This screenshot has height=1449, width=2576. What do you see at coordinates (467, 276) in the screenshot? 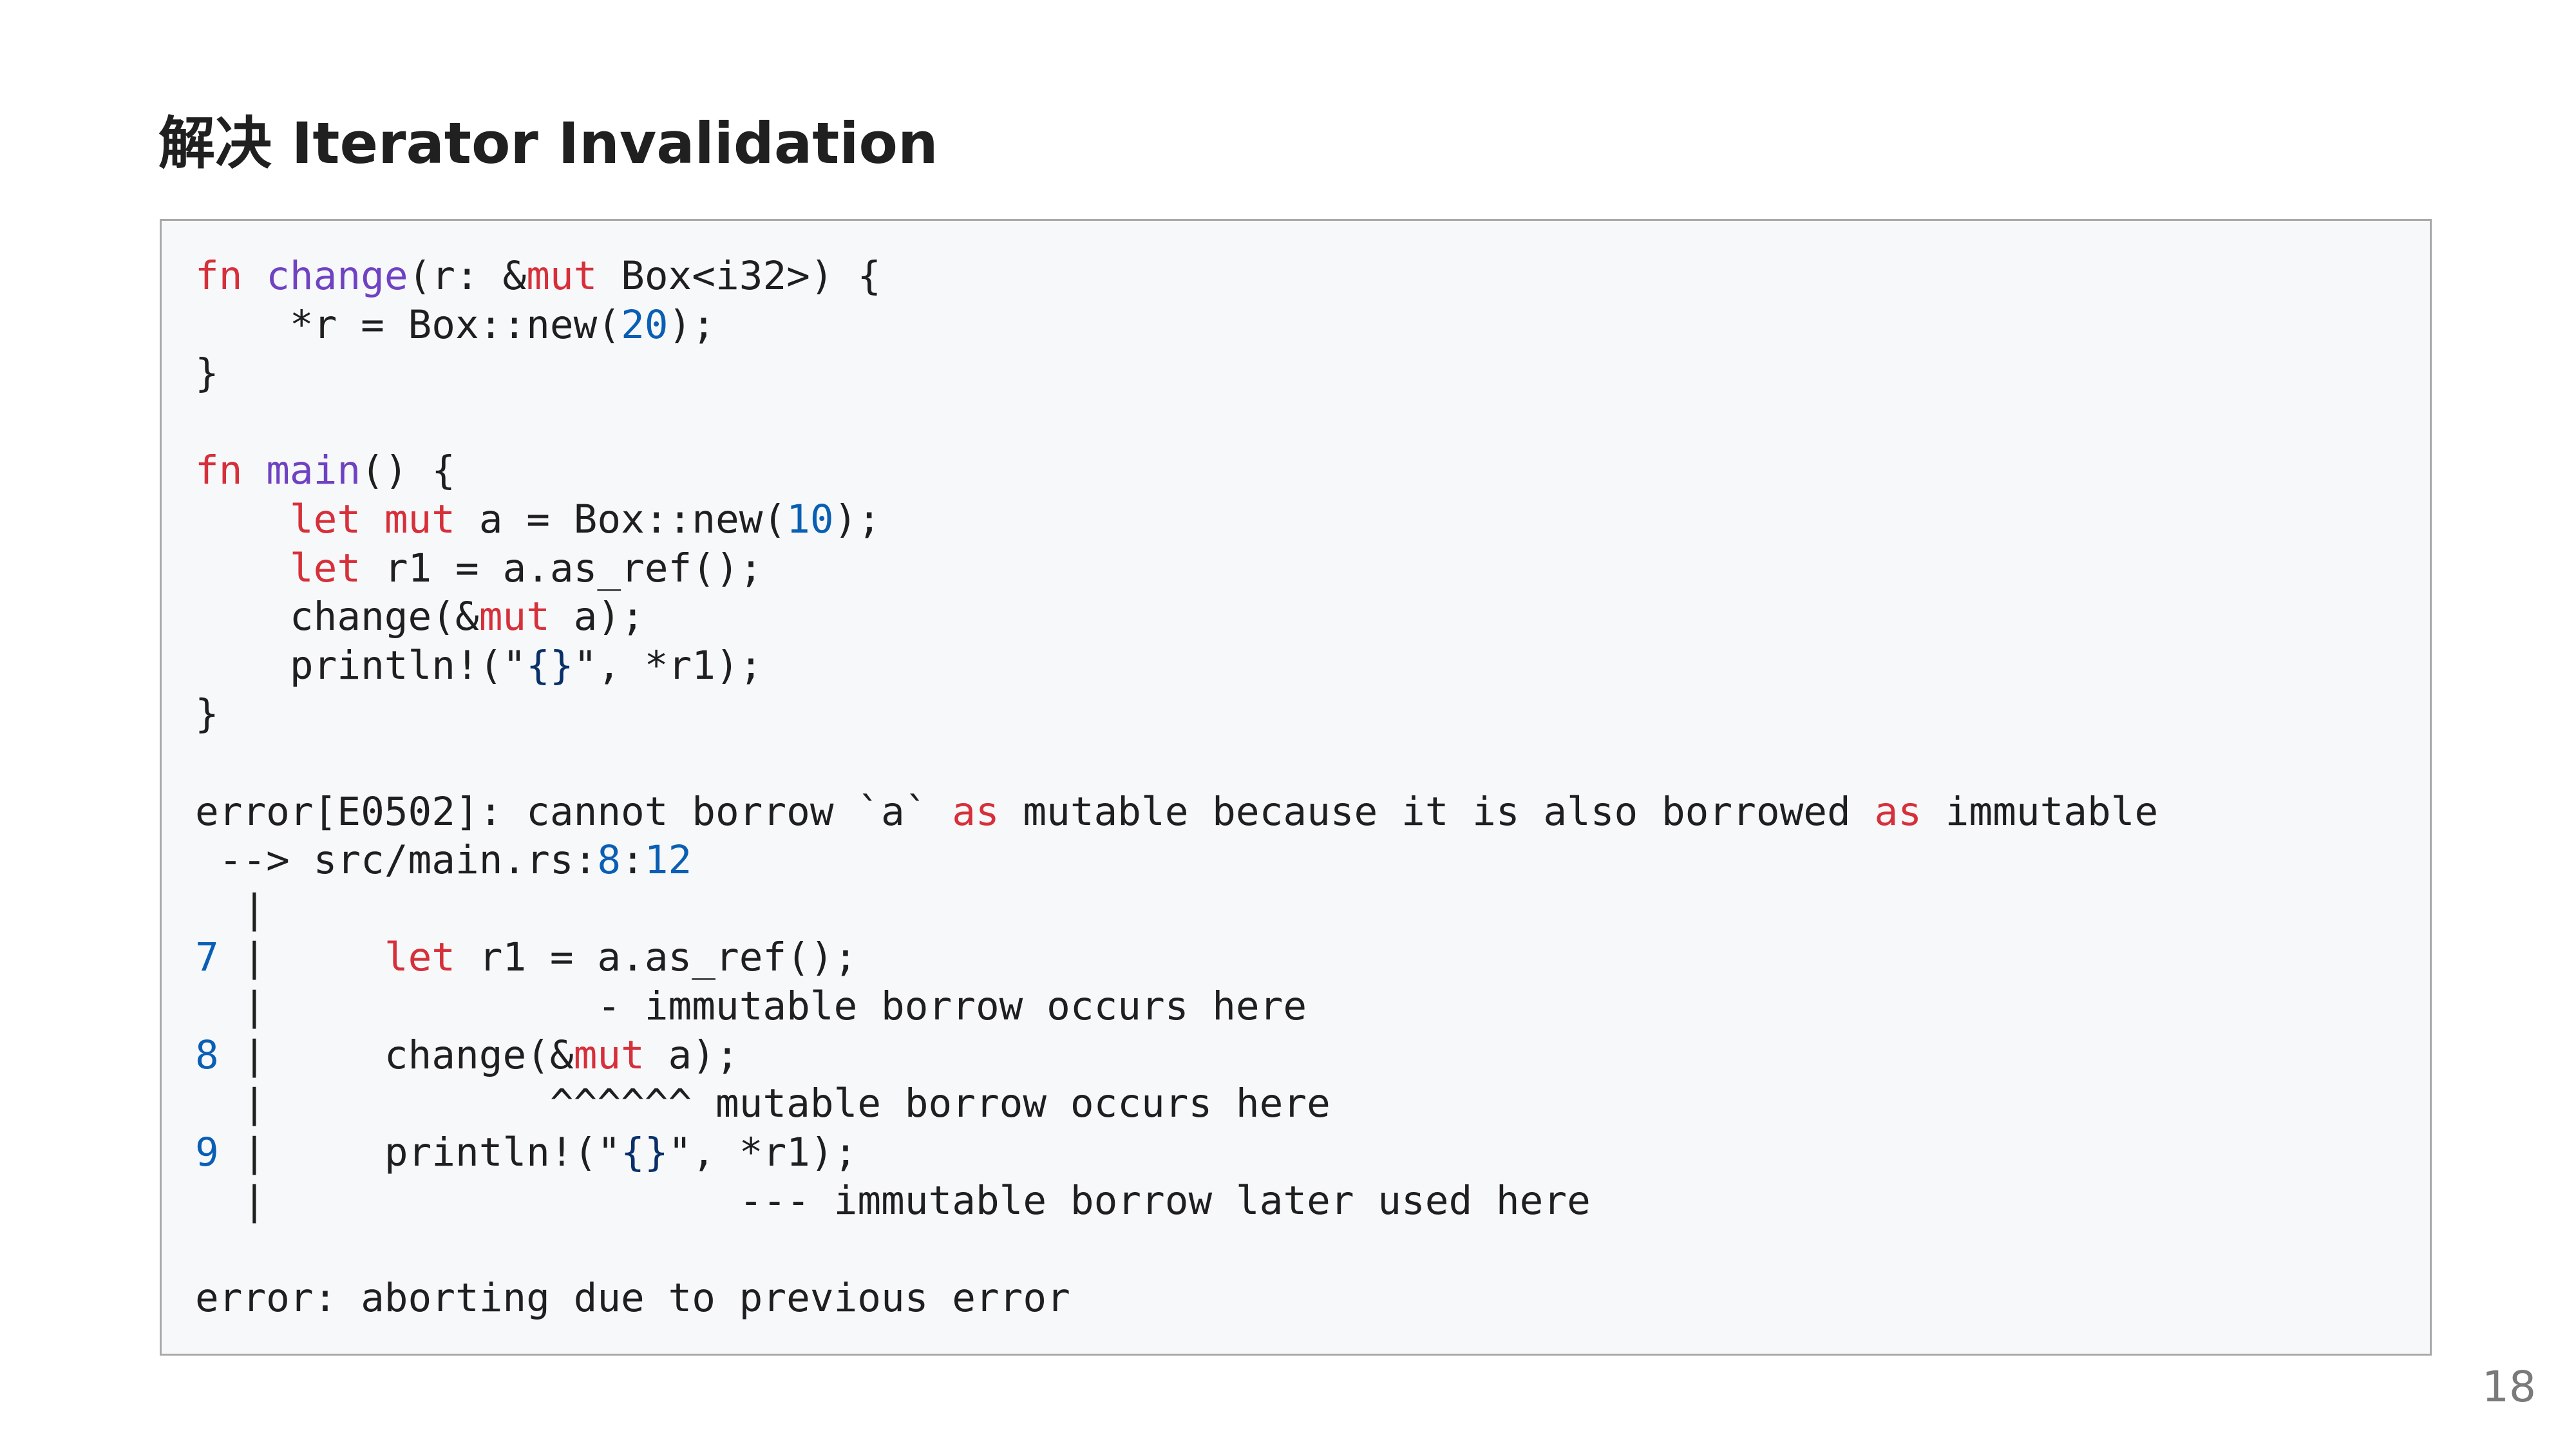
I see `code-text: (r: &` at bounding box center [467, 276].